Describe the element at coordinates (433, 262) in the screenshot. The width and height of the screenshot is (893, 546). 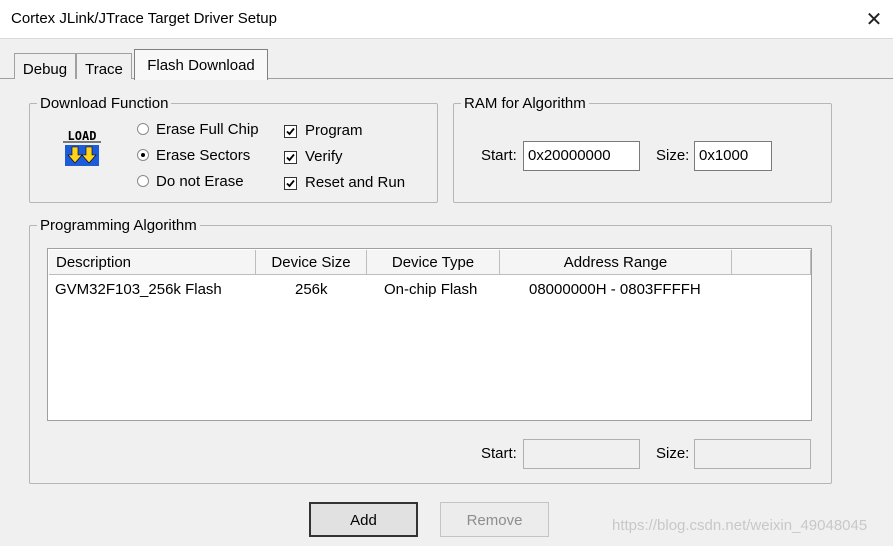
I see `column-header-device-type: Device Type` at that location.